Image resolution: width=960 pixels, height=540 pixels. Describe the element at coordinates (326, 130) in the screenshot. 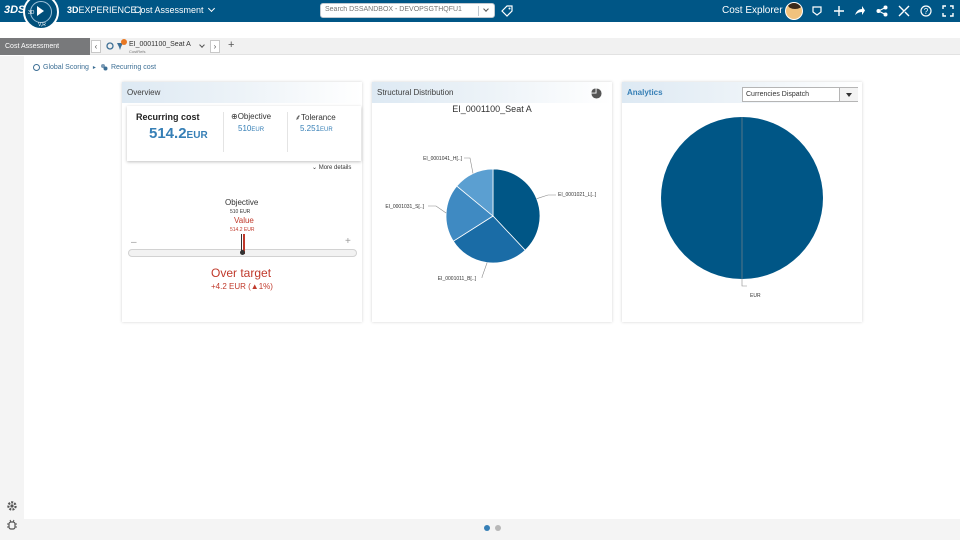

I see `tolerance-unit: EUR` at that location.